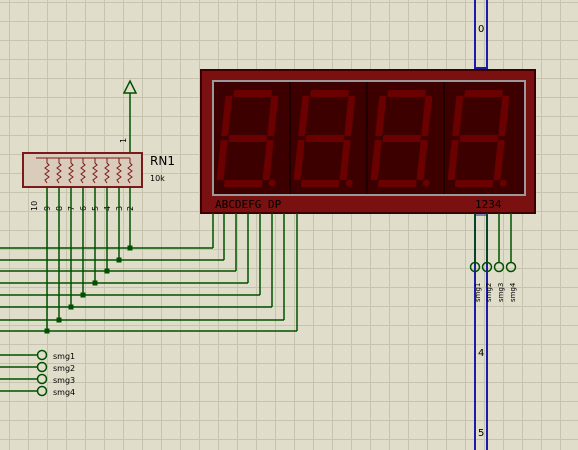 This screenshot has height=450, width=578. What do you see at coordinates (64, 356) in the screenshot?
I see `left-terminal-label-1: smg1` at bounding box center [64, 356].